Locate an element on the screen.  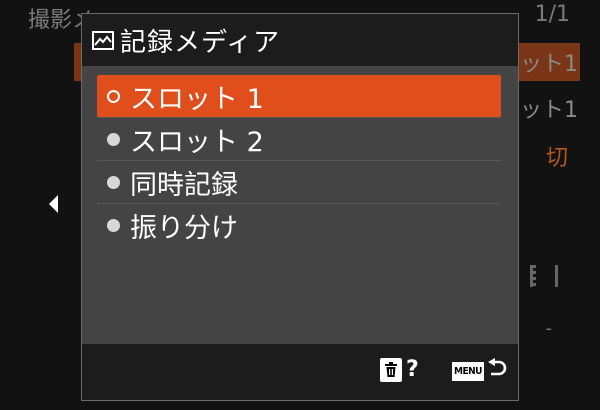
help-question-mark: ? is located at coordinates (412, 369).